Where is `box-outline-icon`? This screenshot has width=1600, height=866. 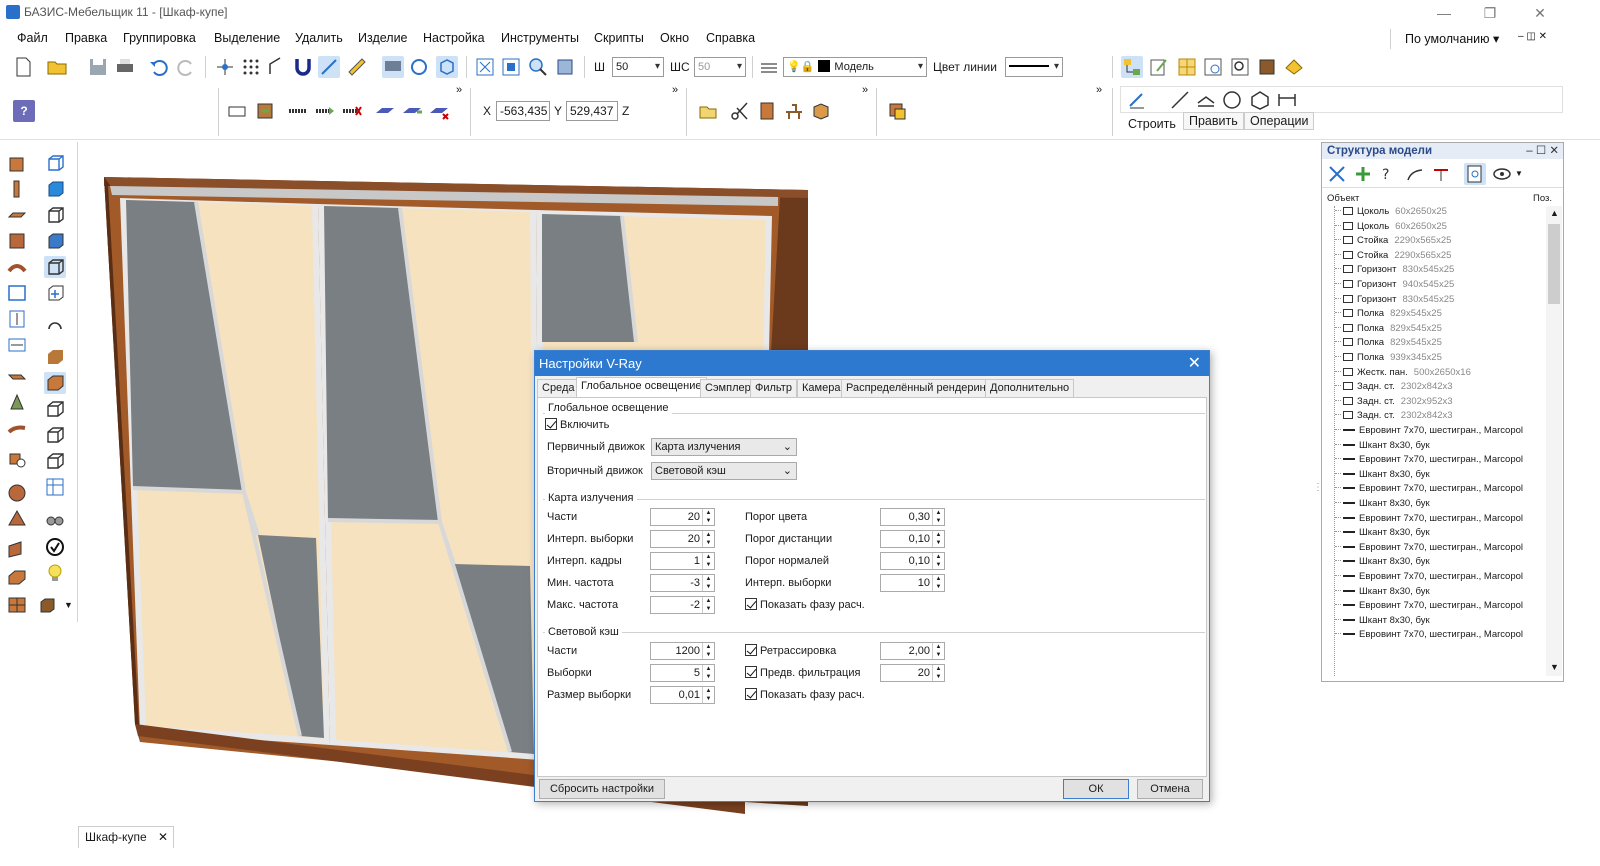
box-outline-icon is located at coordinates (55, 215).